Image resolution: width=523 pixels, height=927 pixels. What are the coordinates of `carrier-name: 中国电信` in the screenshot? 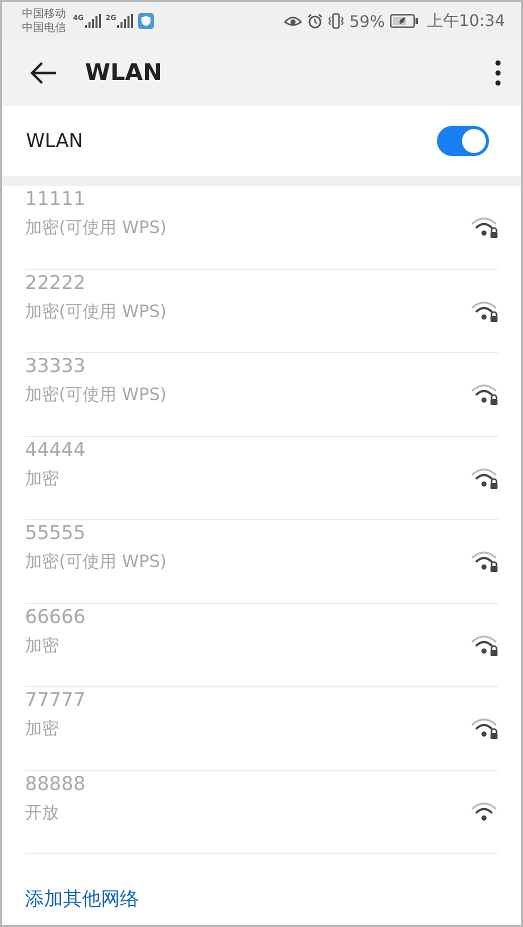 It's located at (44, 28).